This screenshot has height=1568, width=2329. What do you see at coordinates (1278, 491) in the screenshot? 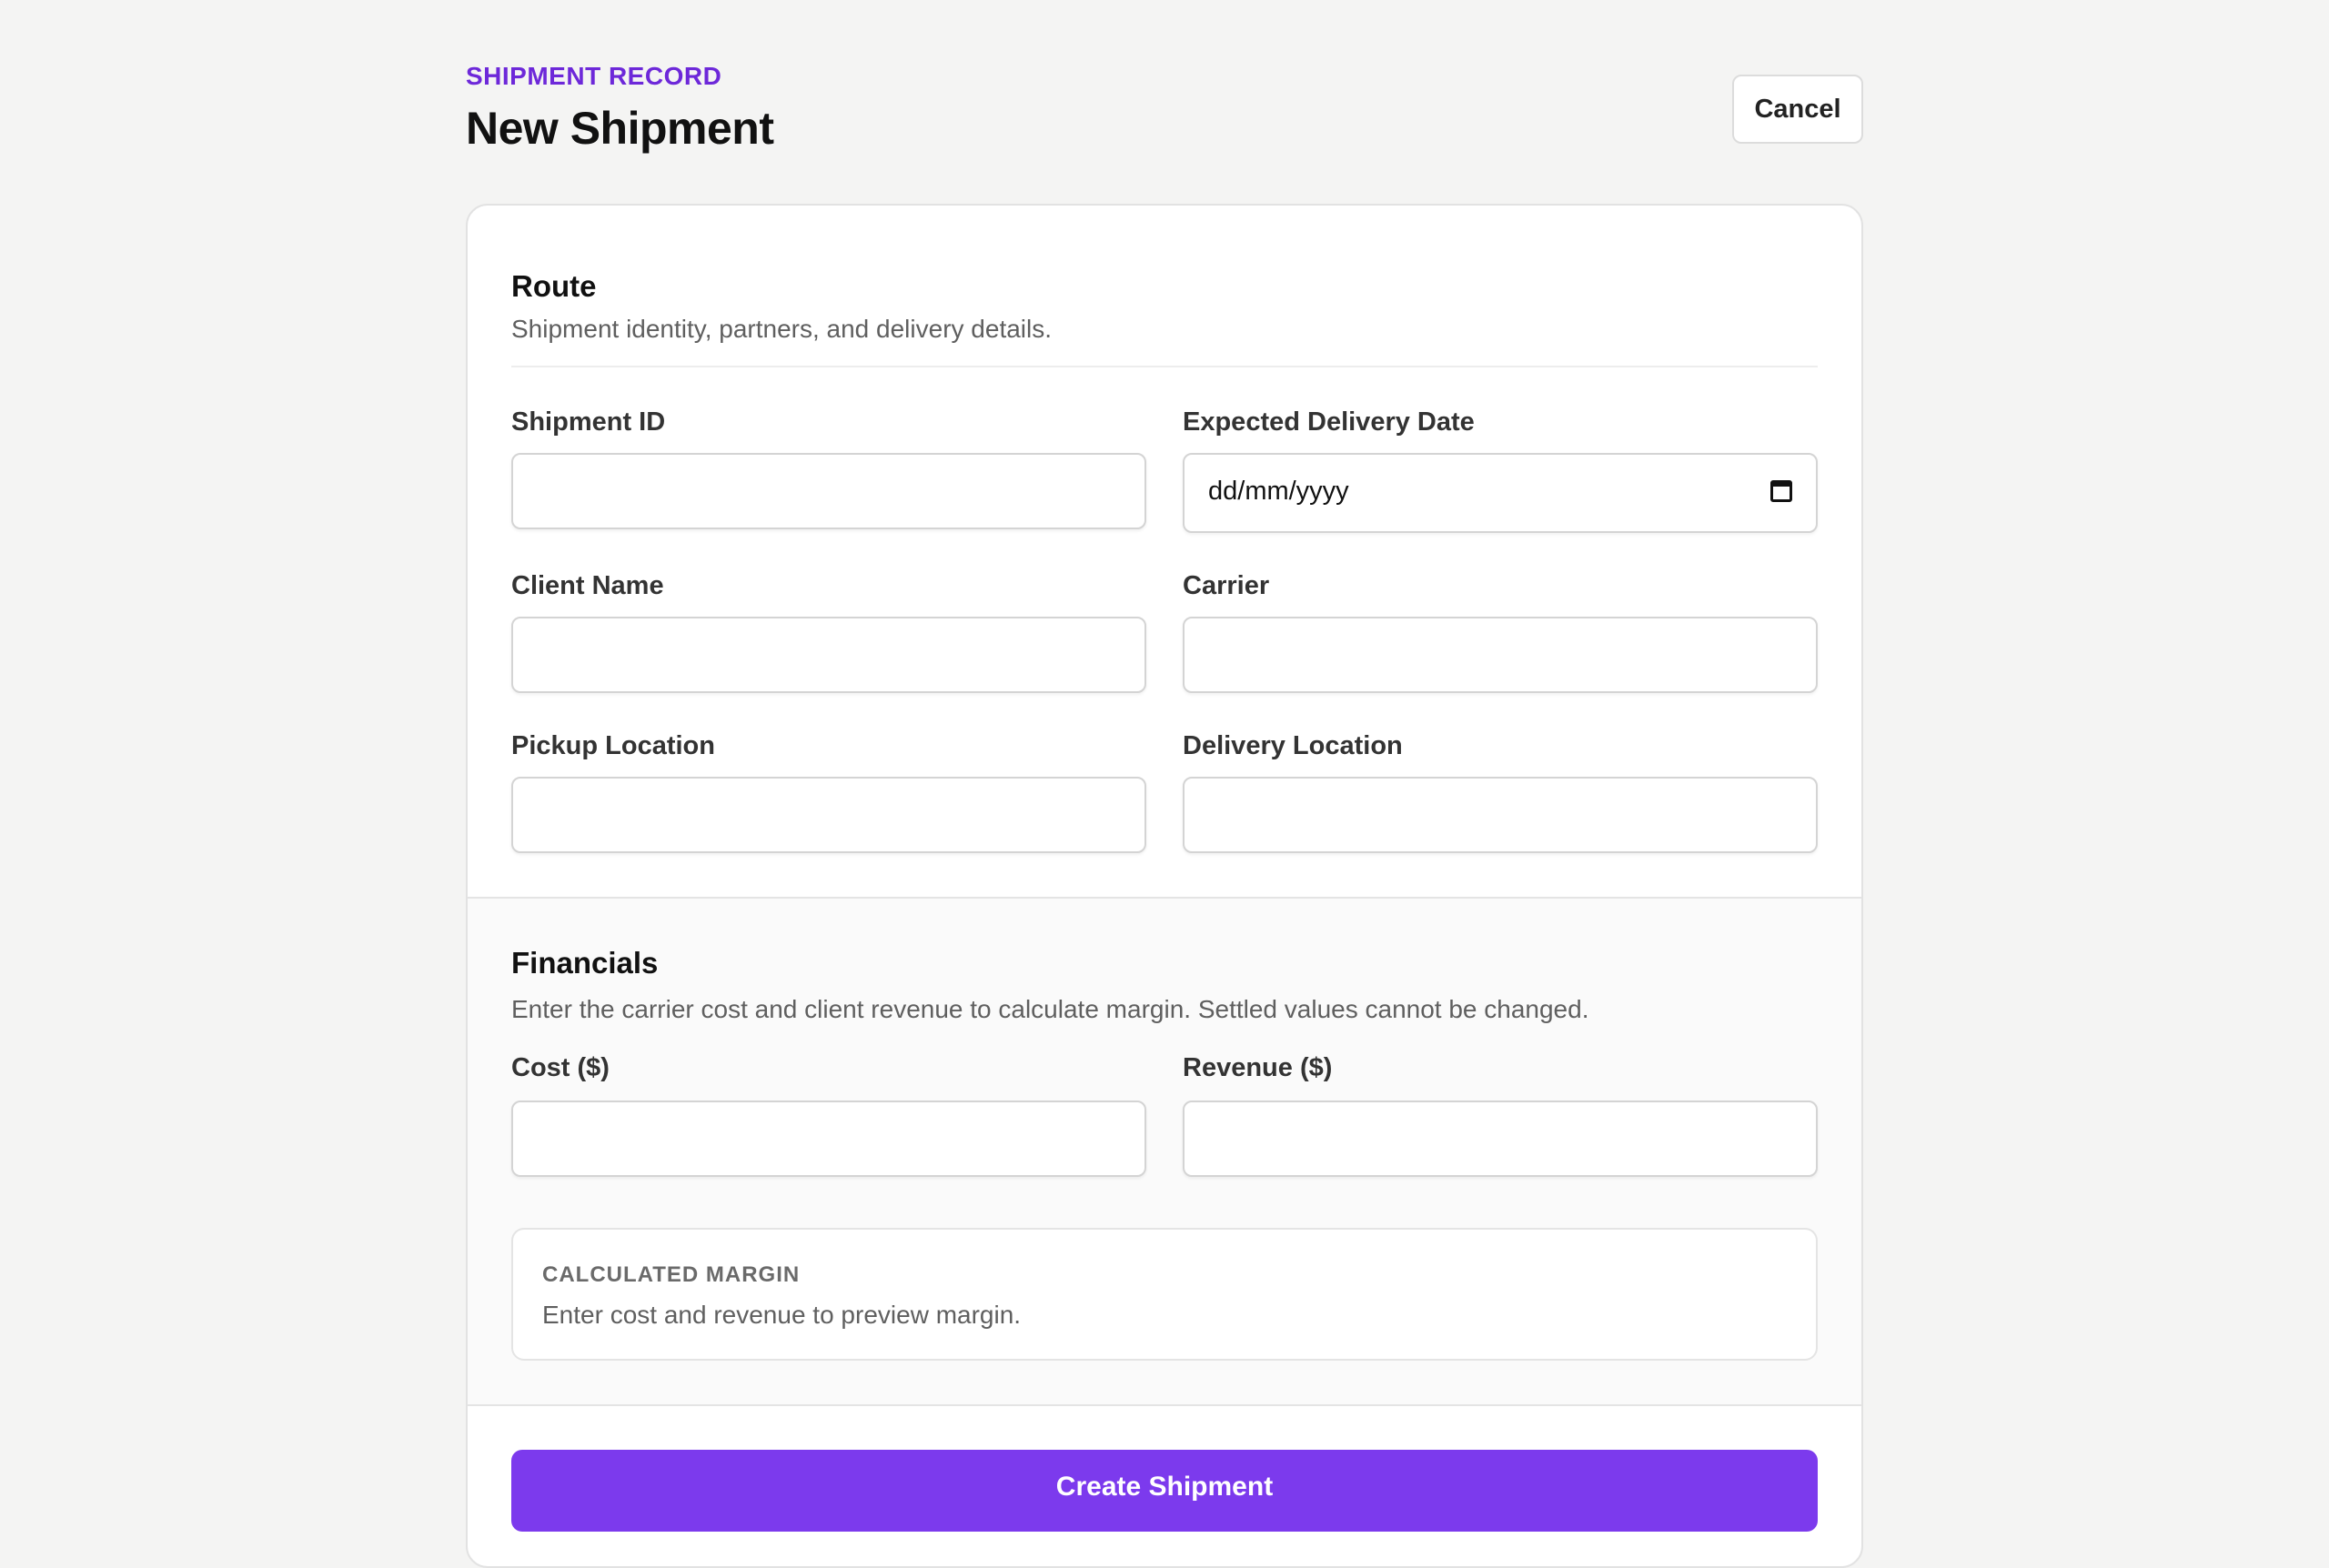
I see `date-placeholder: dd/mm/yyyy` at bounding box center [1278, 491].